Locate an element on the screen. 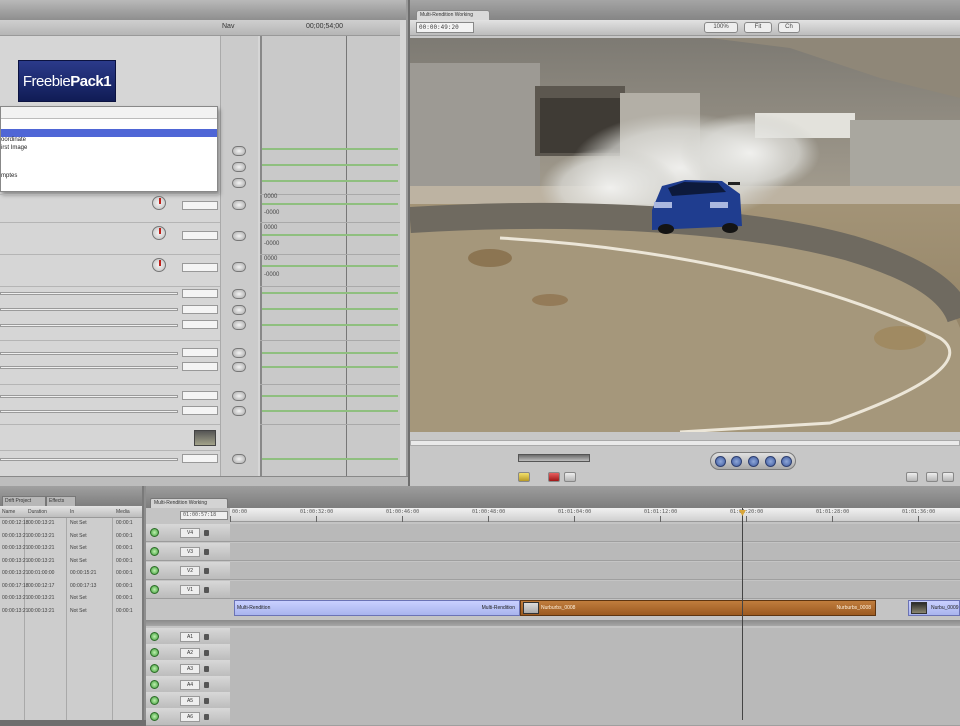 The height and width of the screenshot is (726, 960). popup-option: oordinate is located at coordinates (13, 140).